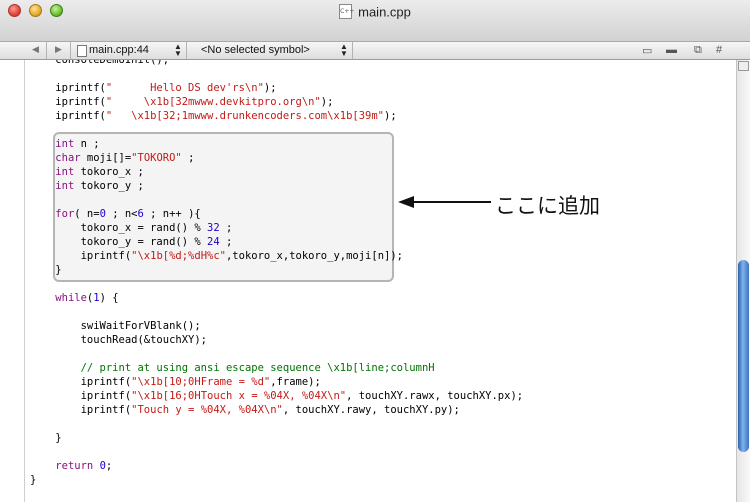 The height and width of the screenshot is (502, 750). Describe the element at coordinates (119, 340) in the screenshot. I see `code-line: touchRead(&touchXY);` at that location.